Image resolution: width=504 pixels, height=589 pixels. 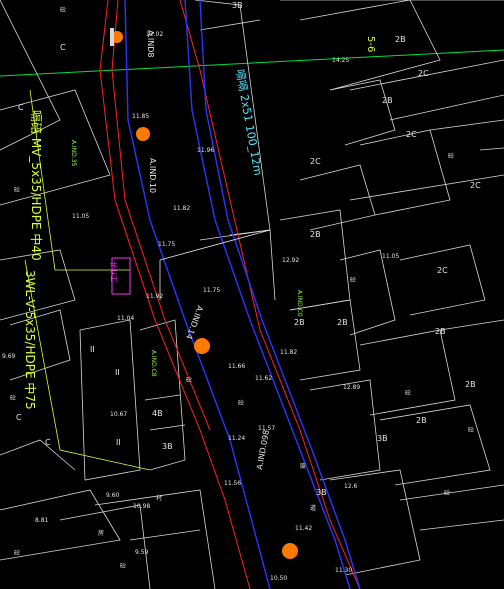 I want to click on elevation-text: 11.62, so click(x=263, y=378).